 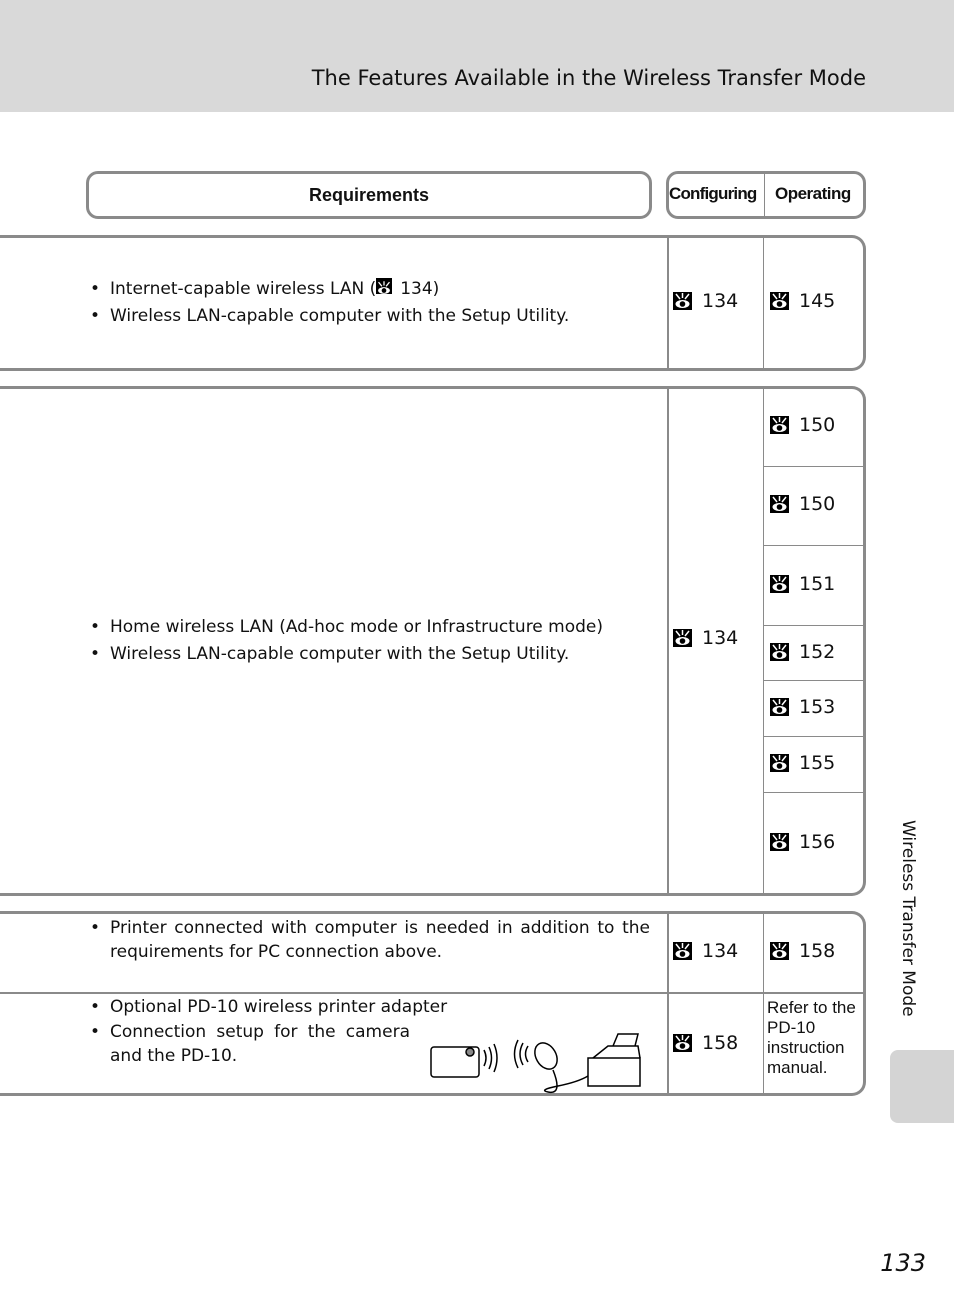 What do you see at coordinates (802, 763) in the screenshot?
I see `operating-ref: 155` at bounding box center [802, 763].